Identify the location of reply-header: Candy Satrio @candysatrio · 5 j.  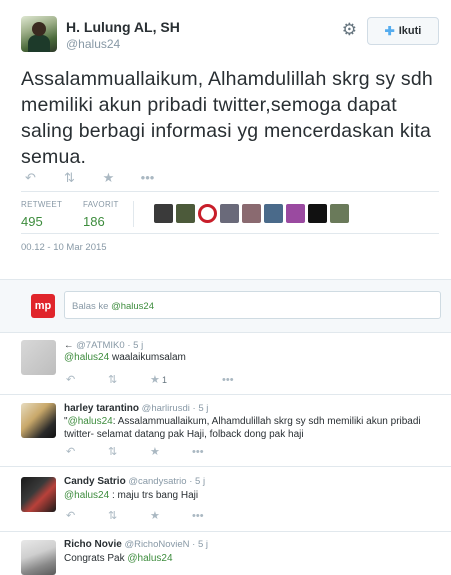
(135, 481).